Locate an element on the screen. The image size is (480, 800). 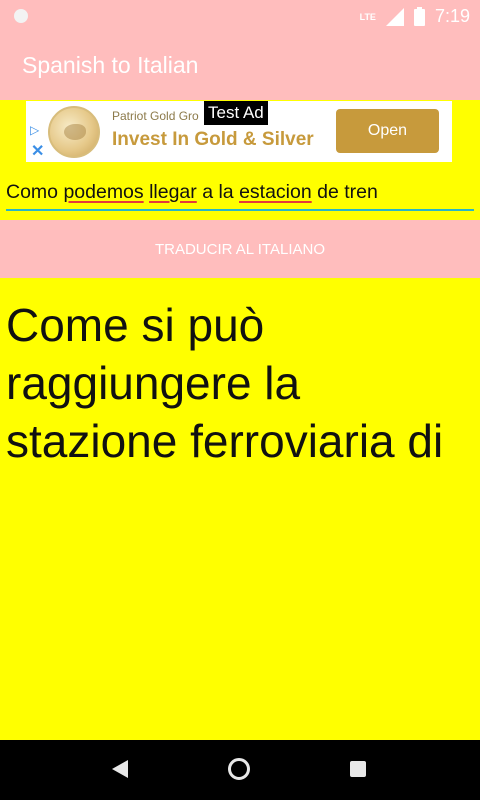
signal-icon is located at coordinates (394, 16).